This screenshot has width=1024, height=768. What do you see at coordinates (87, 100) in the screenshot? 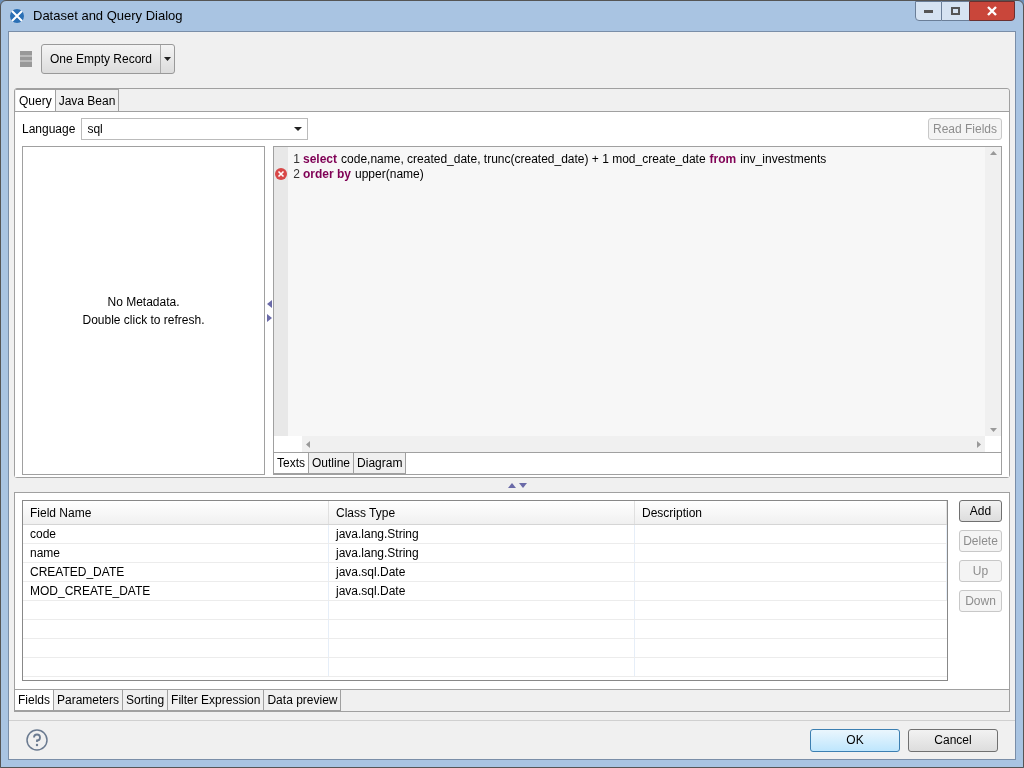
I see `tab: Java Bean` at bounding box center [87, 100].